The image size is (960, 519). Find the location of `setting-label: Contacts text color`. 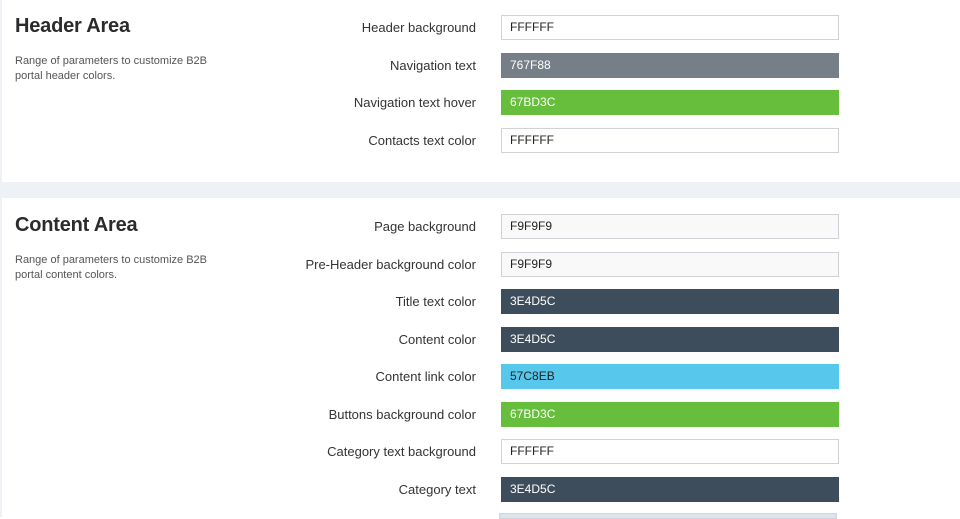

setting-label: Contacts text color is located at coordinates (422, 140).